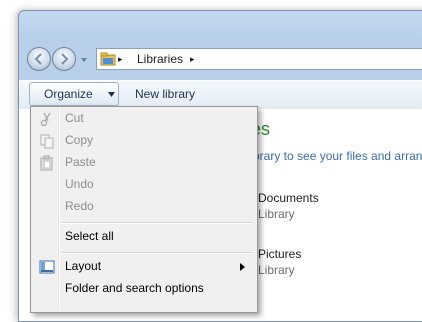 The image size is (422, 322). Describe the element at coordinates (144, 163) in the screenshot. I see `menu-item-paste: Paste` at that location.